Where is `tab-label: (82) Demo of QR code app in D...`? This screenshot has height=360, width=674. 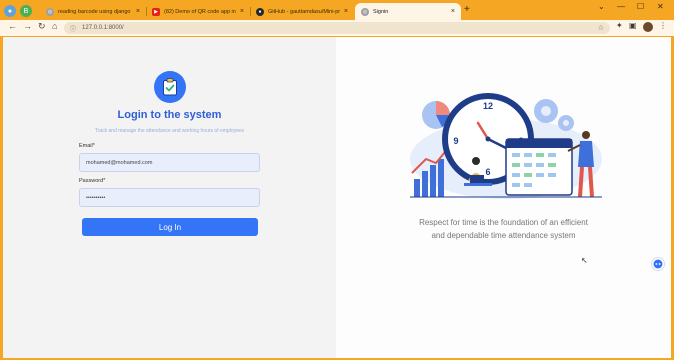
tab-label: (82) Demo of QR code app in D... is located at coordinates (200, 11).